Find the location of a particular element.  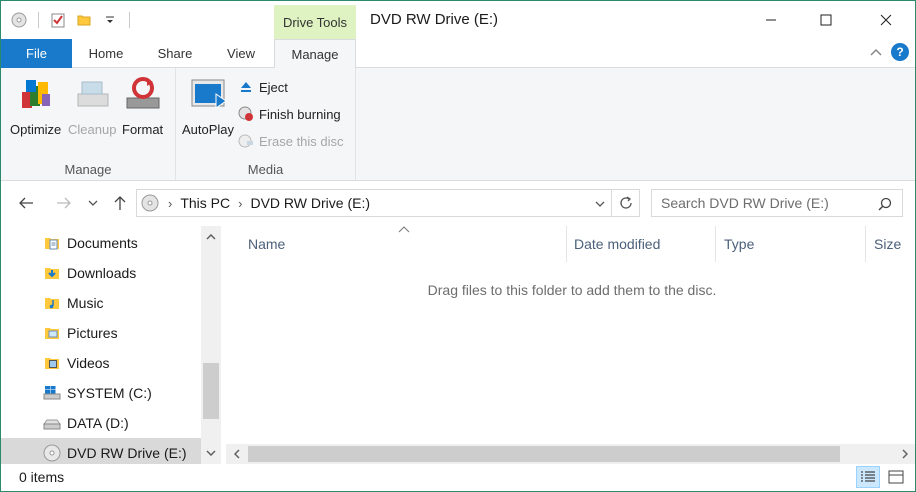

help-icon: ? is located at coordinates (900, 52).